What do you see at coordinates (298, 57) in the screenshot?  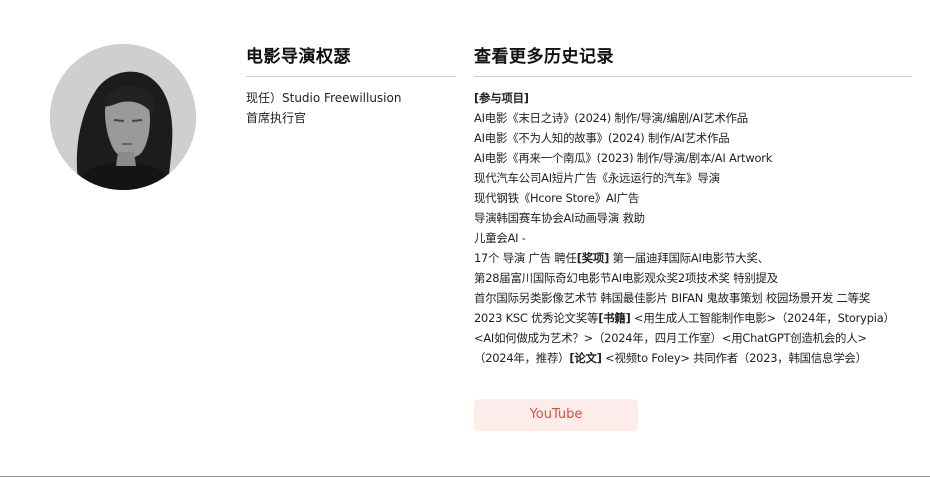 I see `profile-name: 电影导演权瑟` at bounding box center [298, 57].